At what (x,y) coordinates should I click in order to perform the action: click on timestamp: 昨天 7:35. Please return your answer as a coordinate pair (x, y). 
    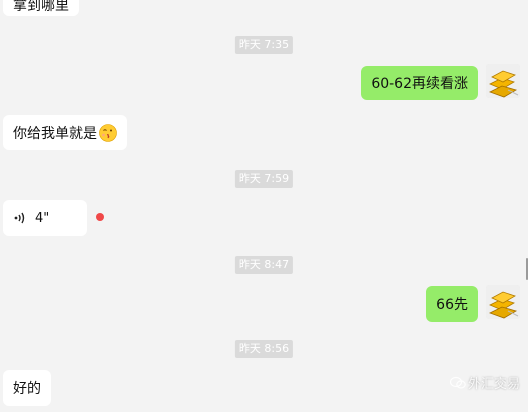
    Looking at the image, I should click on (264, 45).